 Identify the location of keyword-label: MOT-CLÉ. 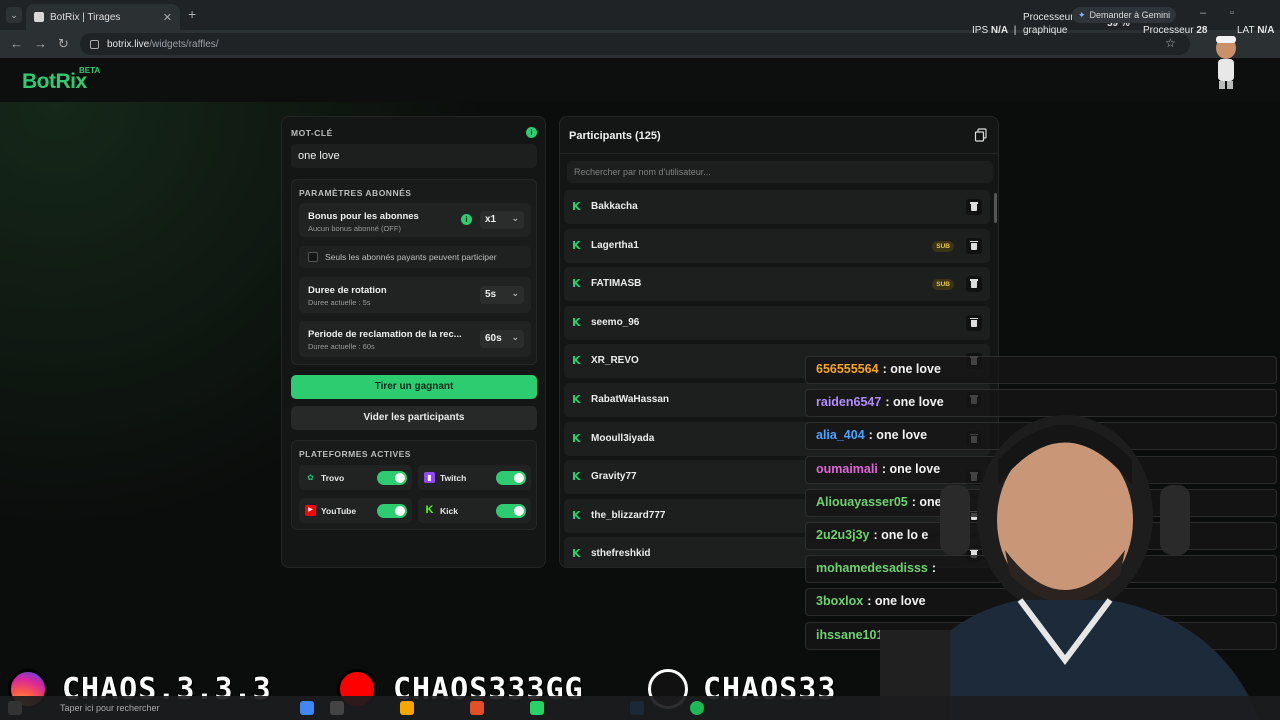
(312, 133).